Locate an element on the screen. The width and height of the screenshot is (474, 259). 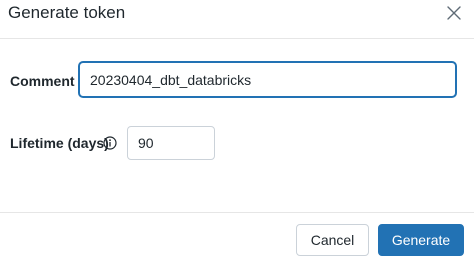
lifetime-input is located at coordinates (171, 143).